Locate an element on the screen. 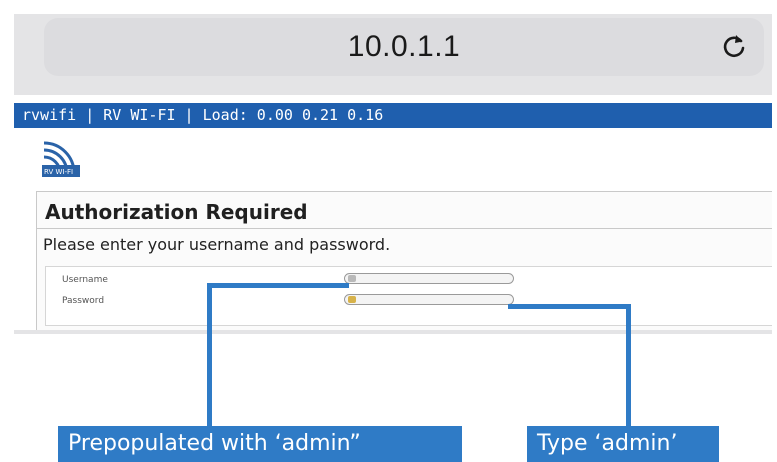  router-status-bar: rvwifi | RV WI-FI | Load: 0.00 0.21 0.16 is located at coordinates (393, 115).